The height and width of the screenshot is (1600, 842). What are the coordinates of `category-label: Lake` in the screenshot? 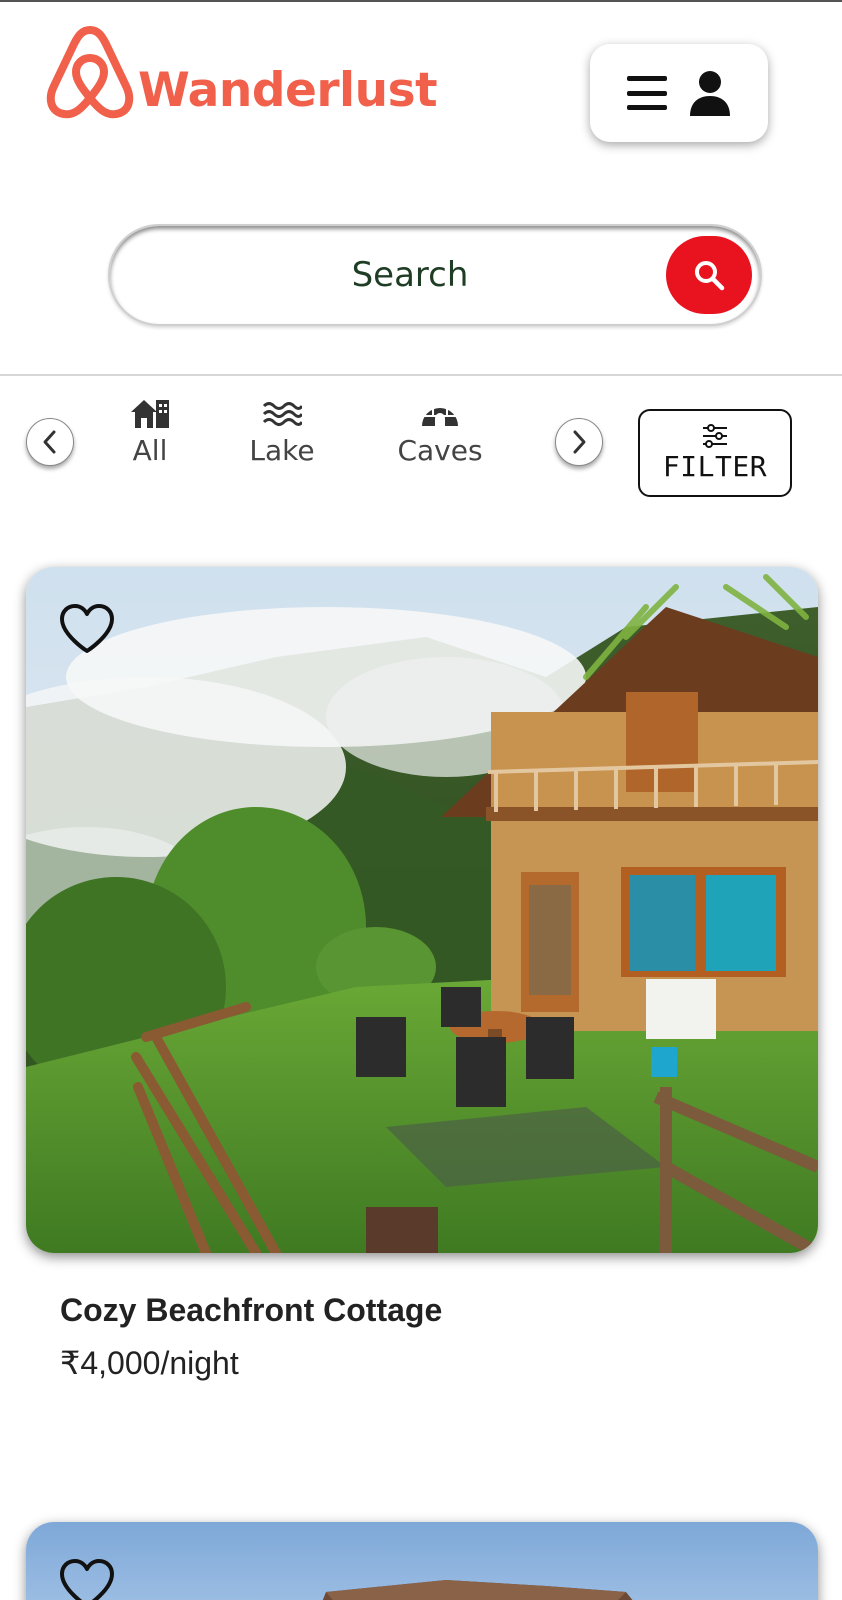 It's located at (282, 450).